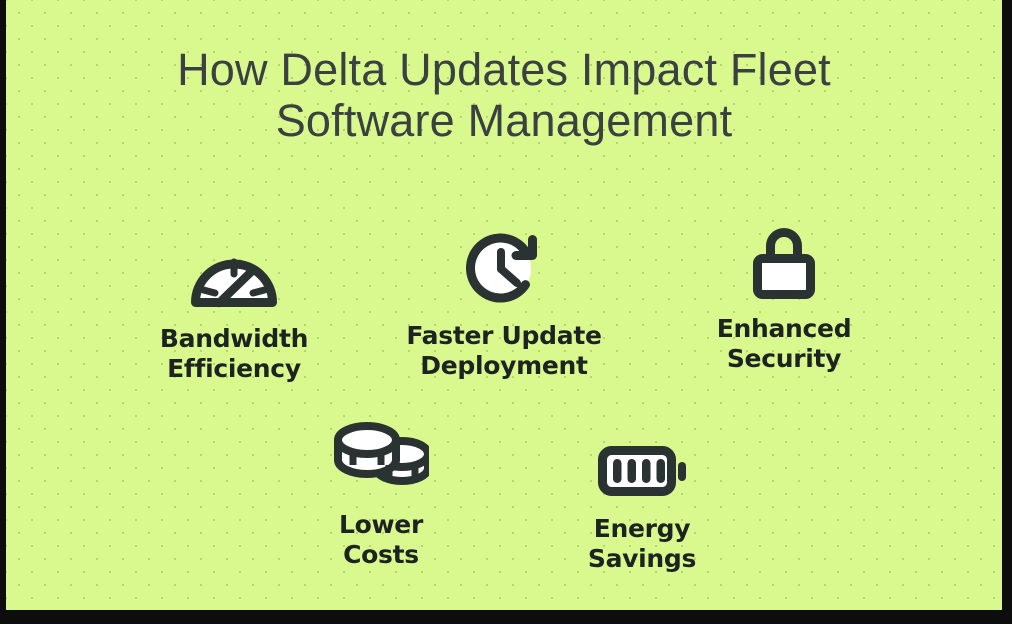  What do you see at coordinates (784, 328) in the screenshot?
I see `feature-label-line-1: Enhanced` at bounding box center [784, 328].